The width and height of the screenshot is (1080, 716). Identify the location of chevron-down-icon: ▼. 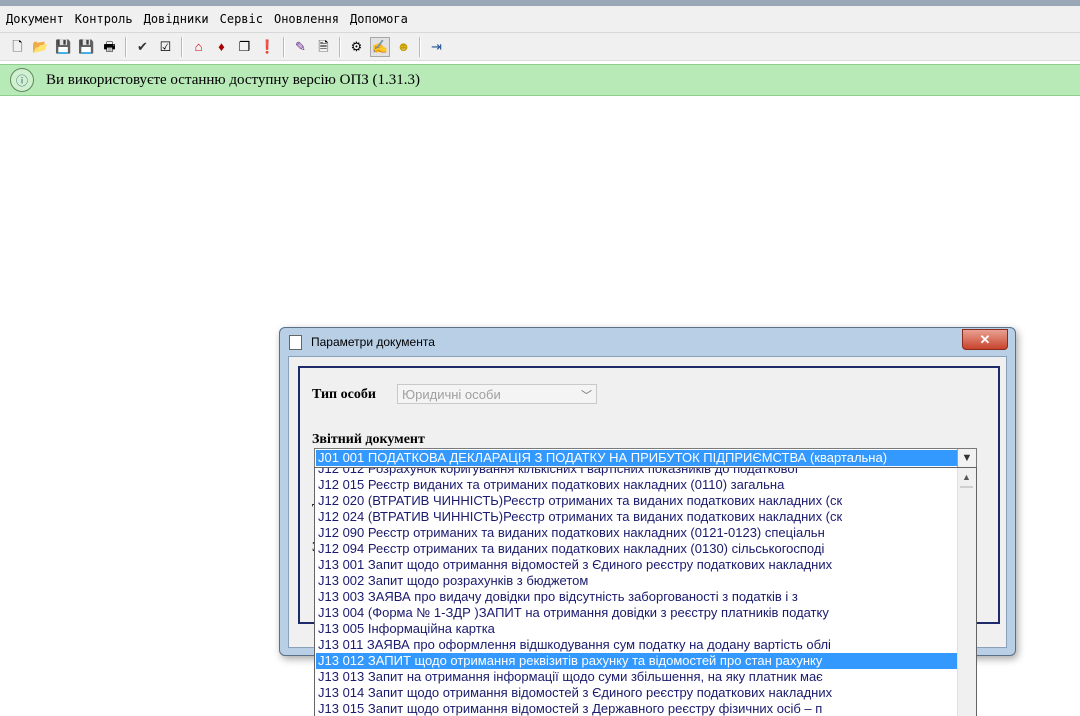
(967, 458).